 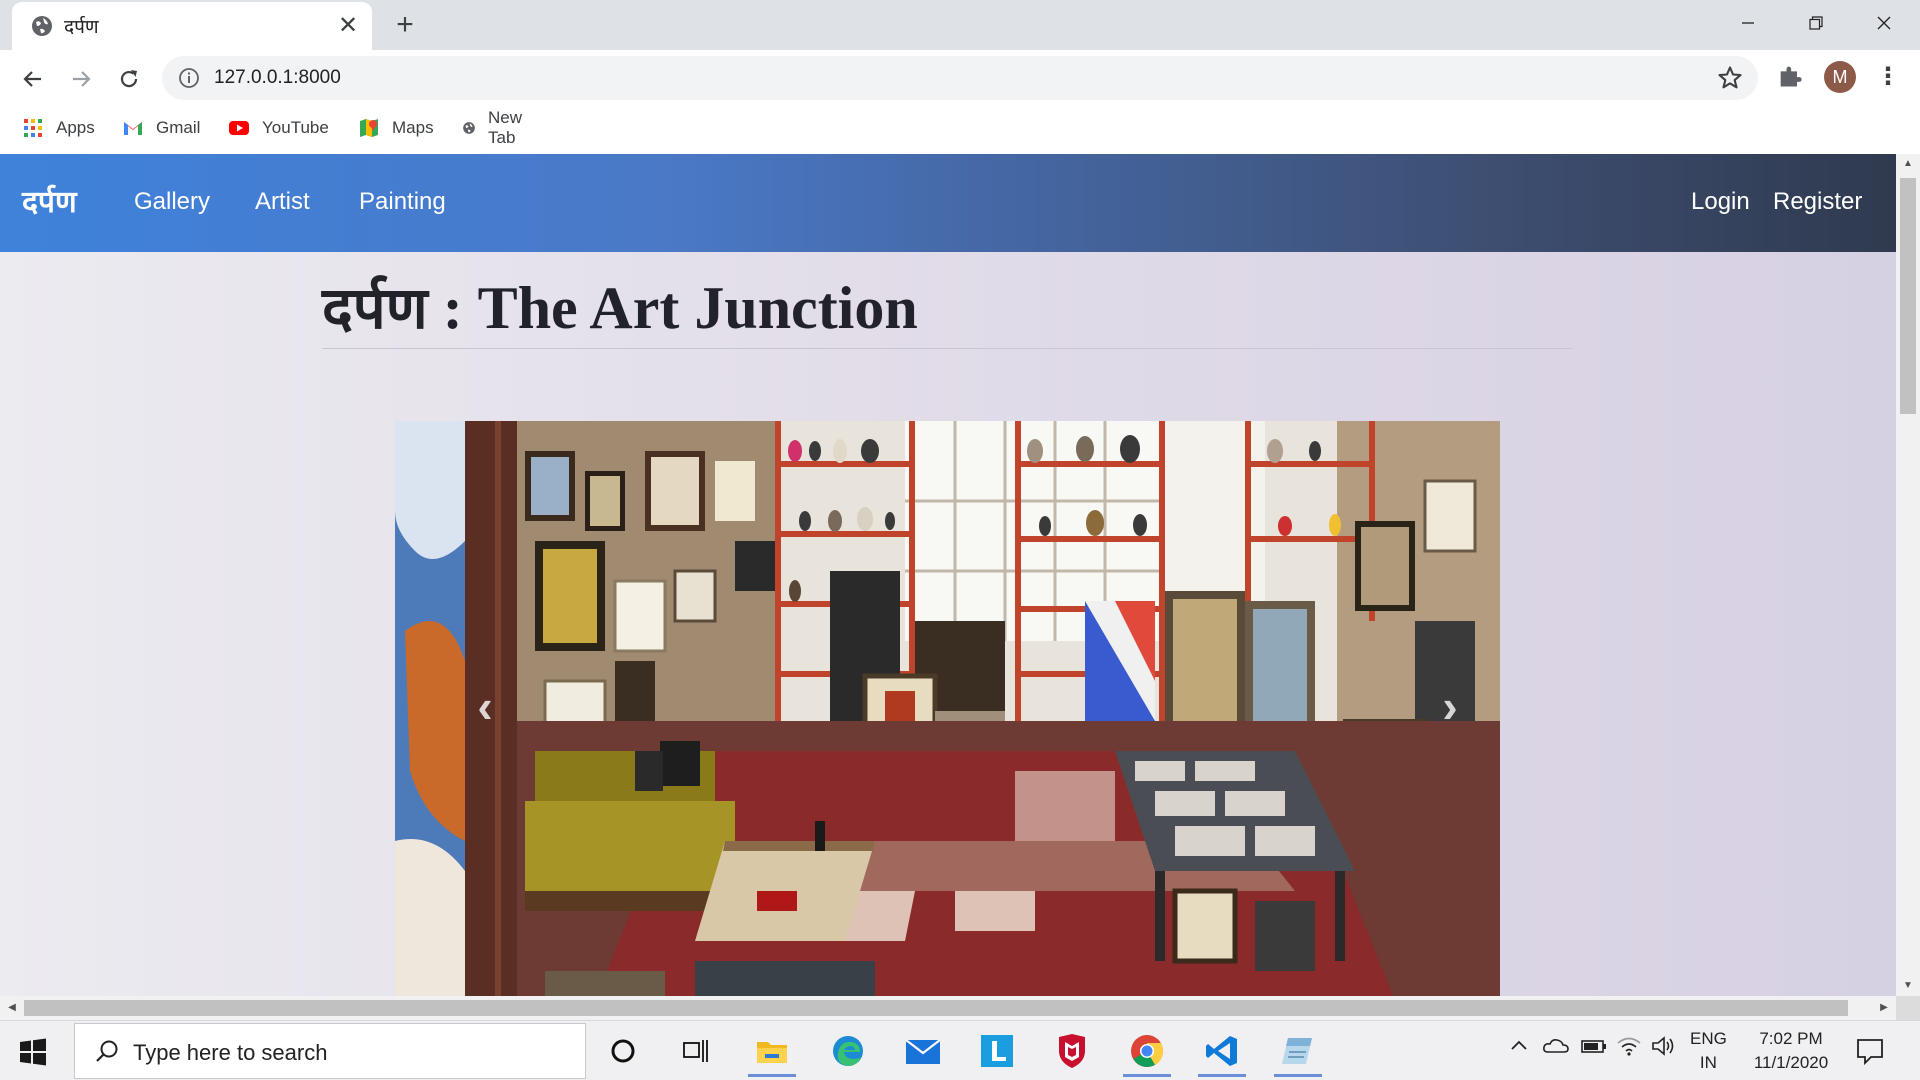 I want to click on minimize-button, so click(x=1748, y=22).